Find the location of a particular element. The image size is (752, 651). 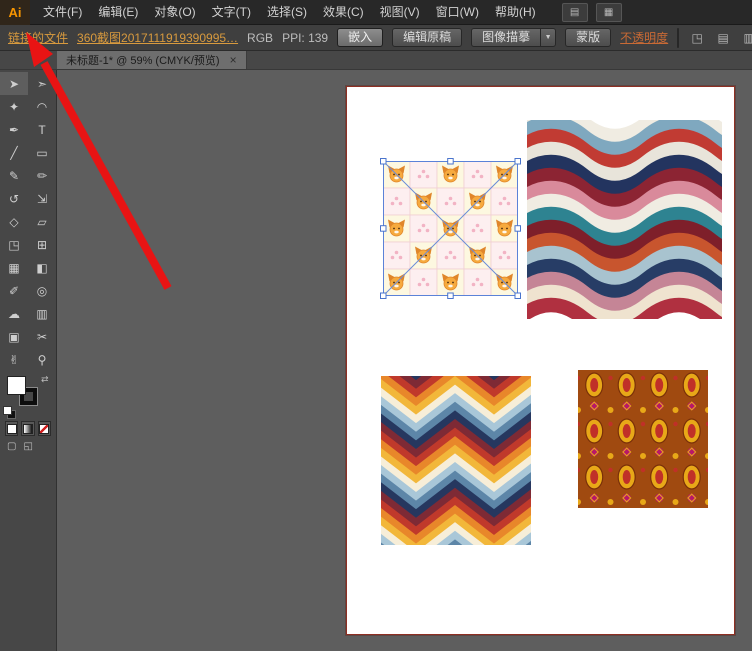

scale-tool: ⇲ is located at coordinates (42, 198).